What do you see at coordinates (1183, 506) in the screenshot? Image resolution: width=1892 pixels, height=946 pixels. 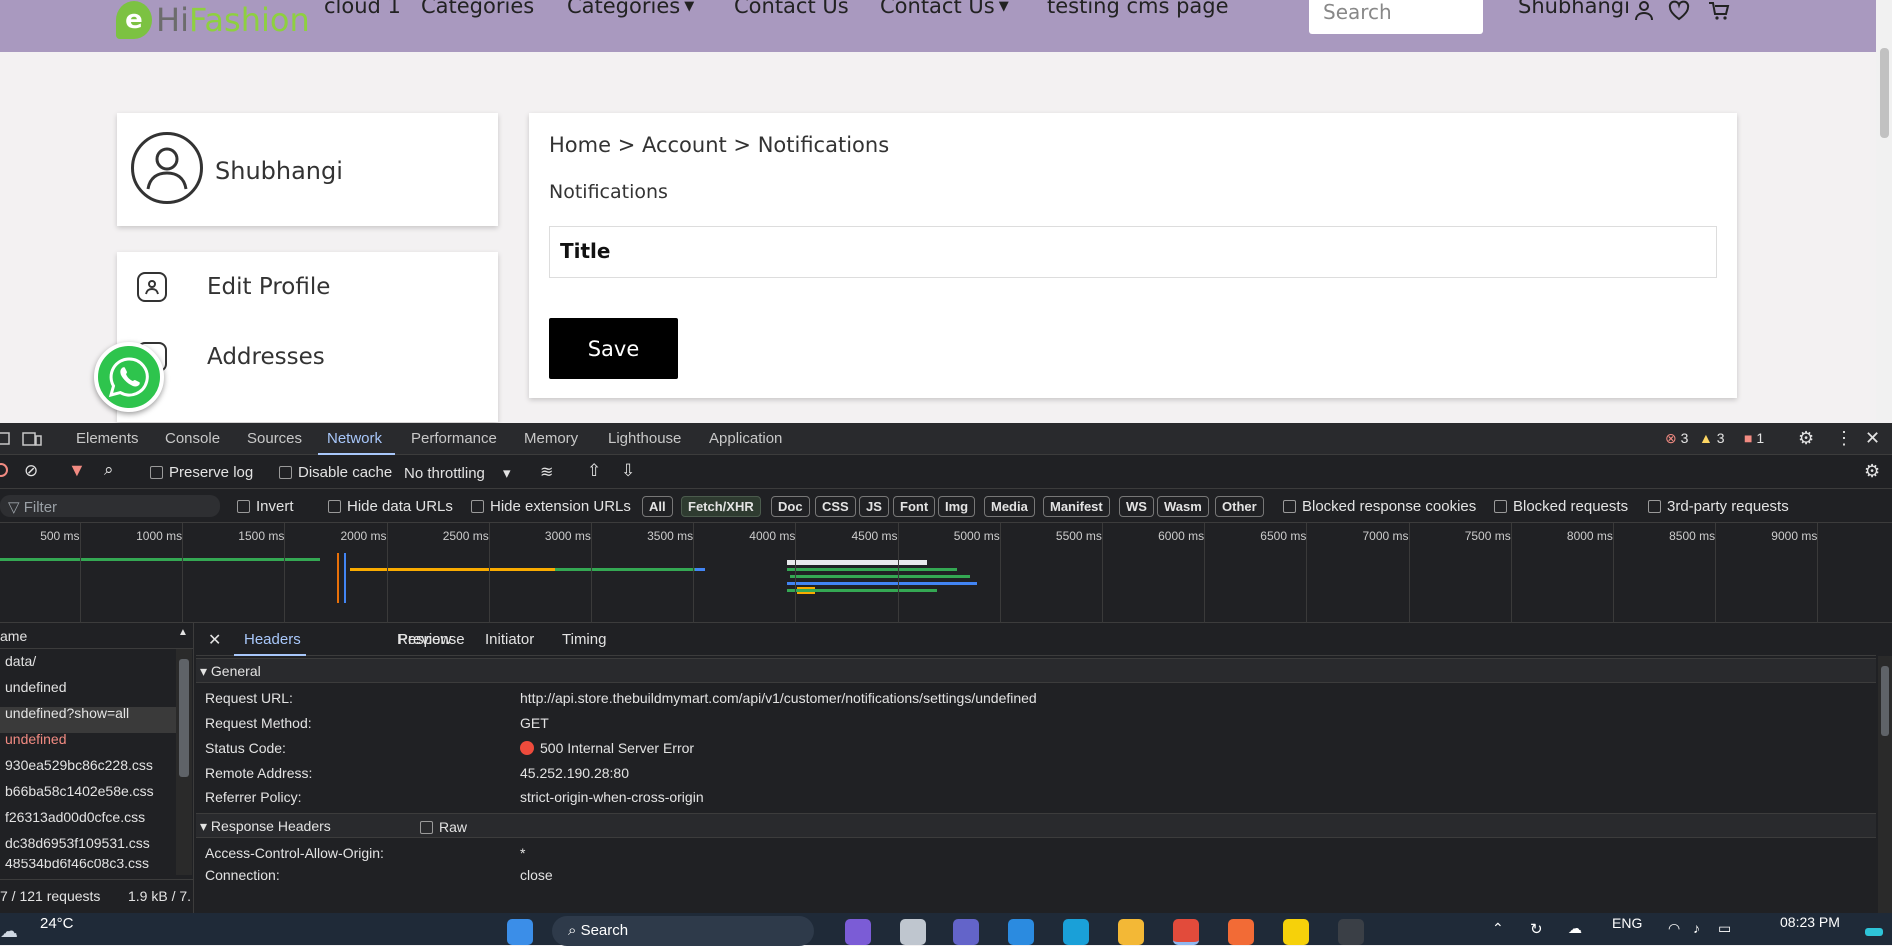 I see `type-filter-wasm: Wasm` at bounding box center [1183, 506].